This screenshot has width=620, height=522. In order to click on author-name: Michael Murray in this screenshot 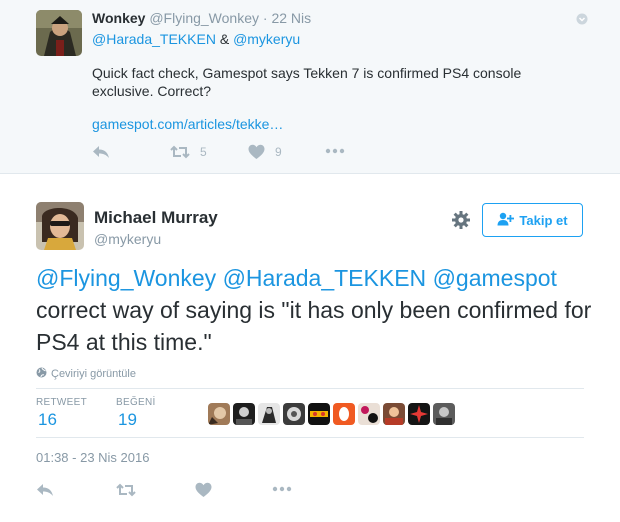, I will do `click(156, 218)`.